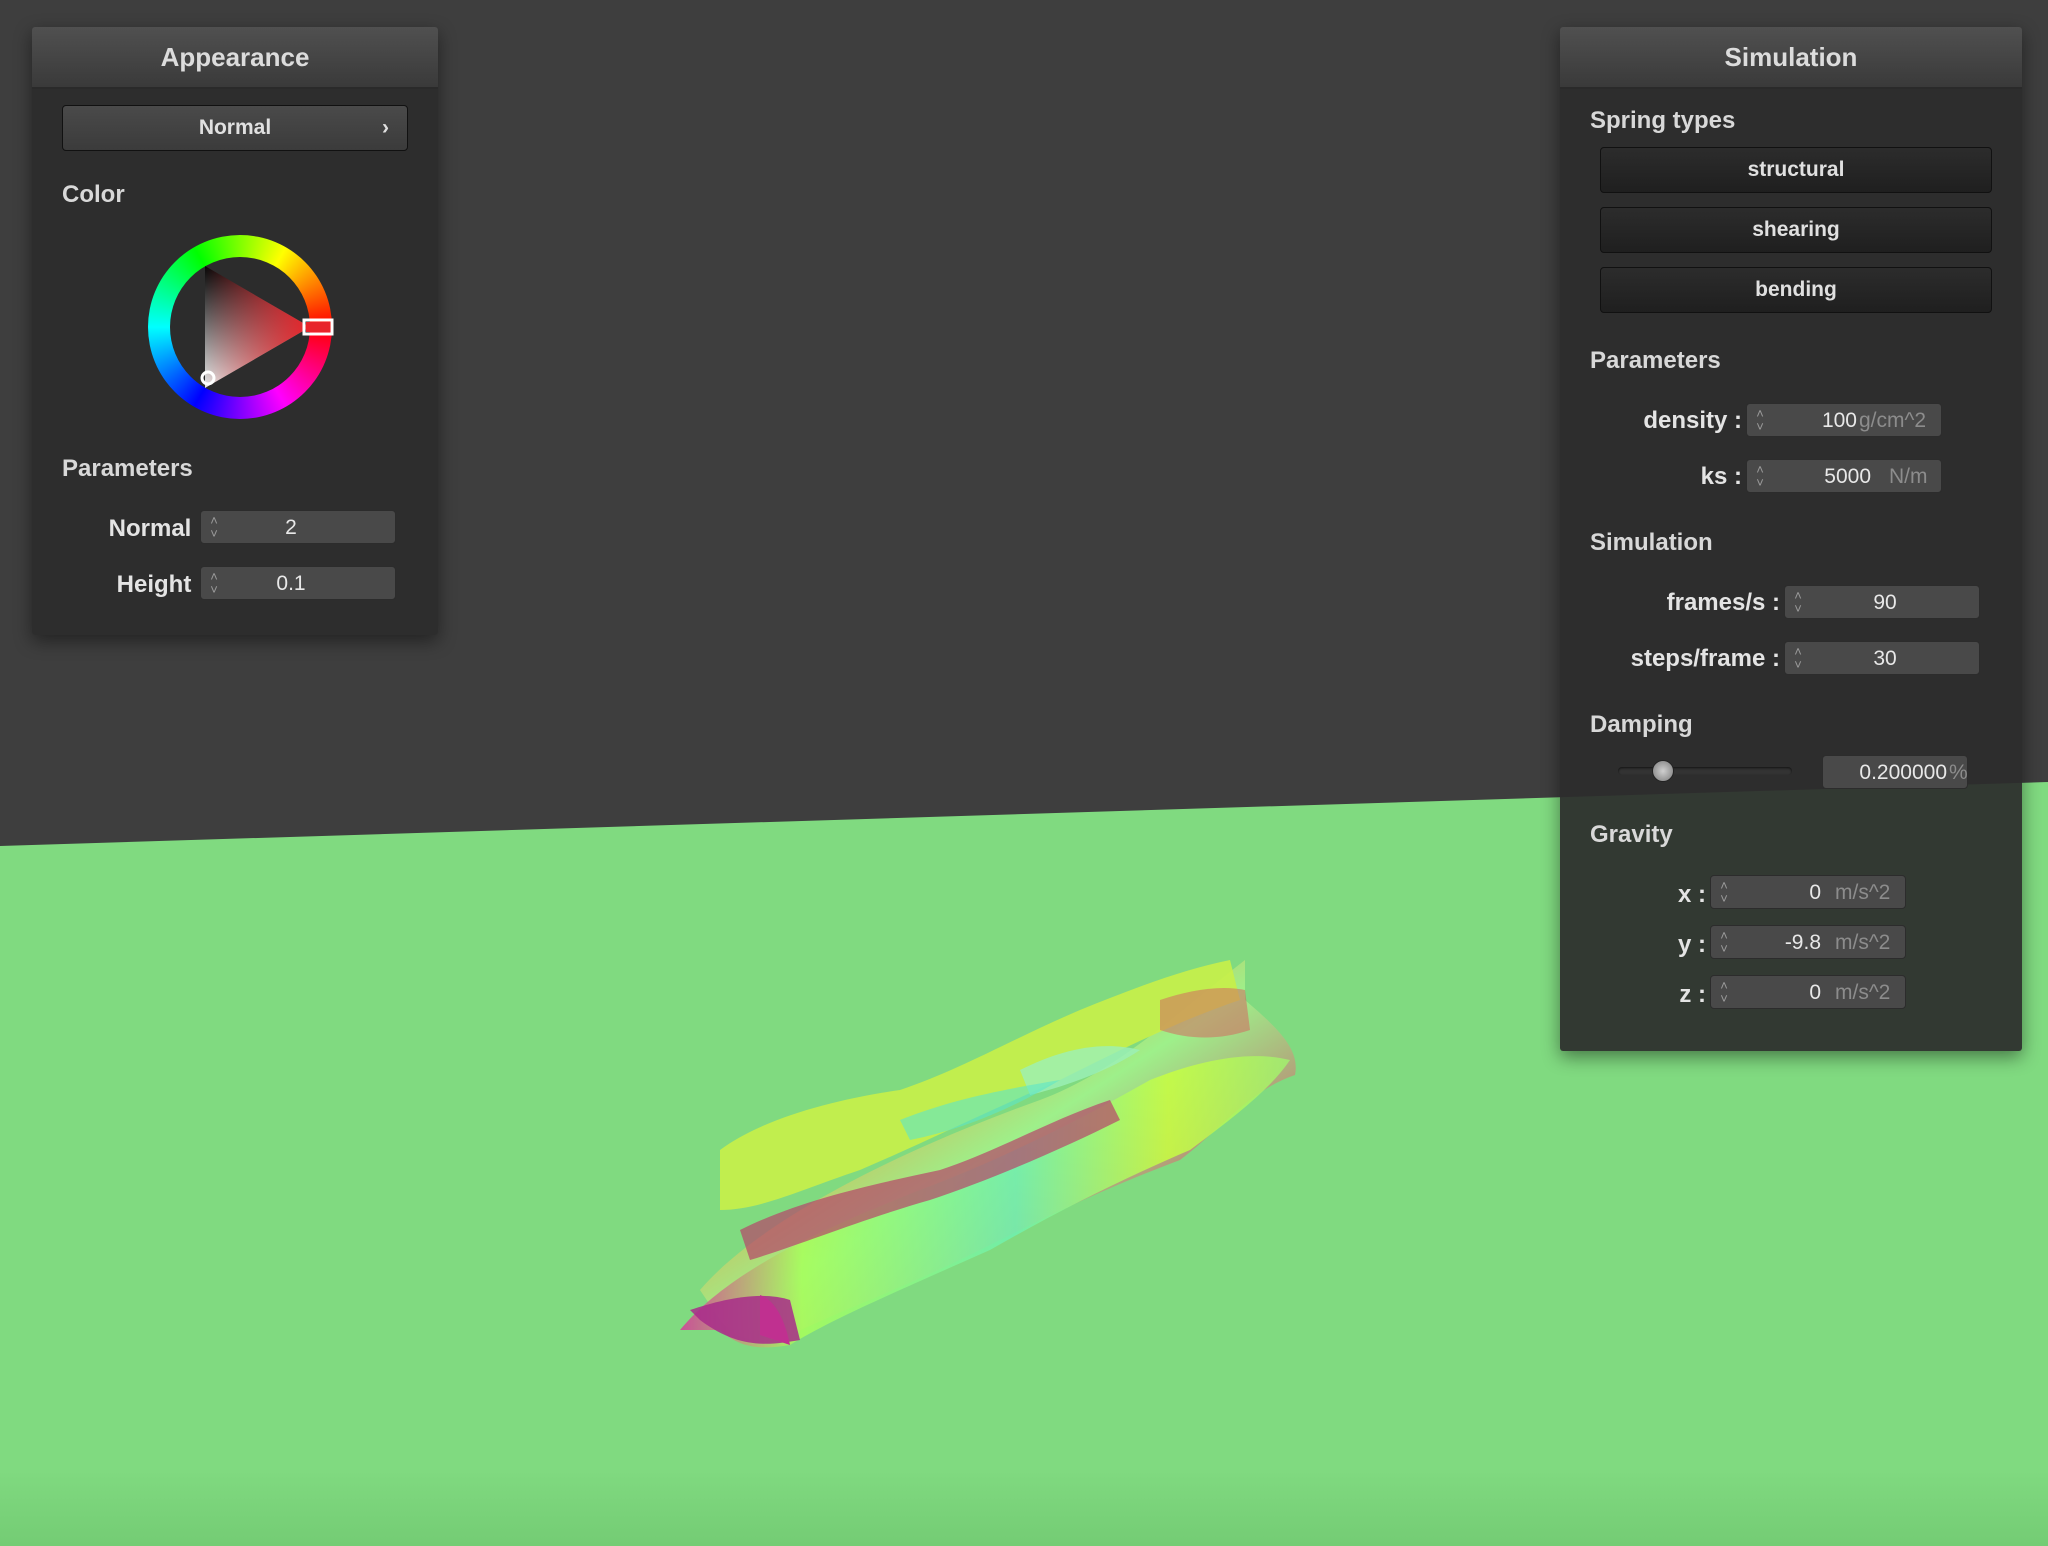 The width and height of the screenshot is (2048, 1546). I want to click on density-label: density :, so click(1692, 420).